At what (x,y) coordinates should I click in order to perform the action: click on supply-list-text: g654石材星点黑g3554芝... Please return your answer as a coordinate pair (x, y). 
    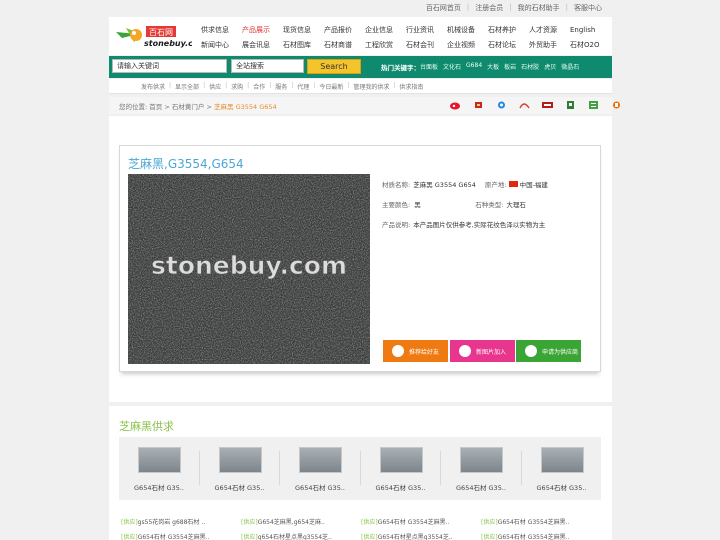
    Looking at the image, I should click on (295, 537).